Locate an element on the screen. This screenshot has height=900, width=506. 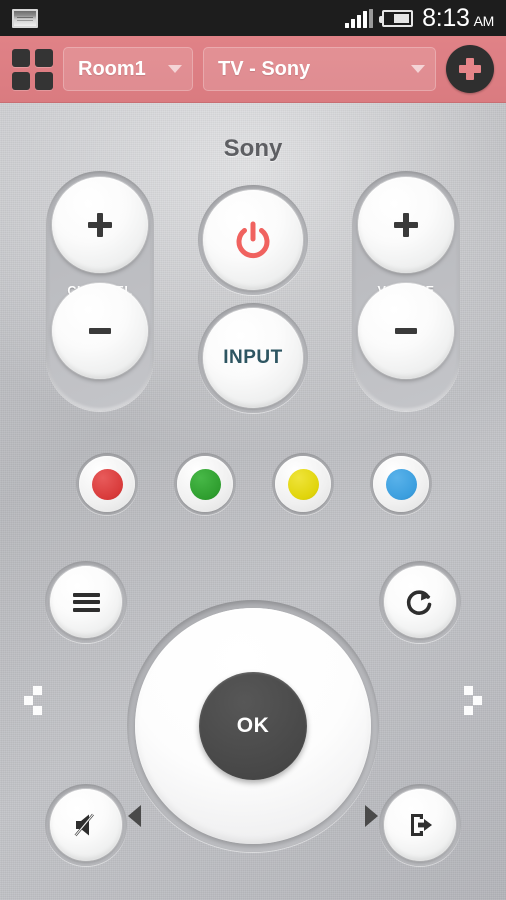
arrow-left-icon is located at coordinates (134, 816).